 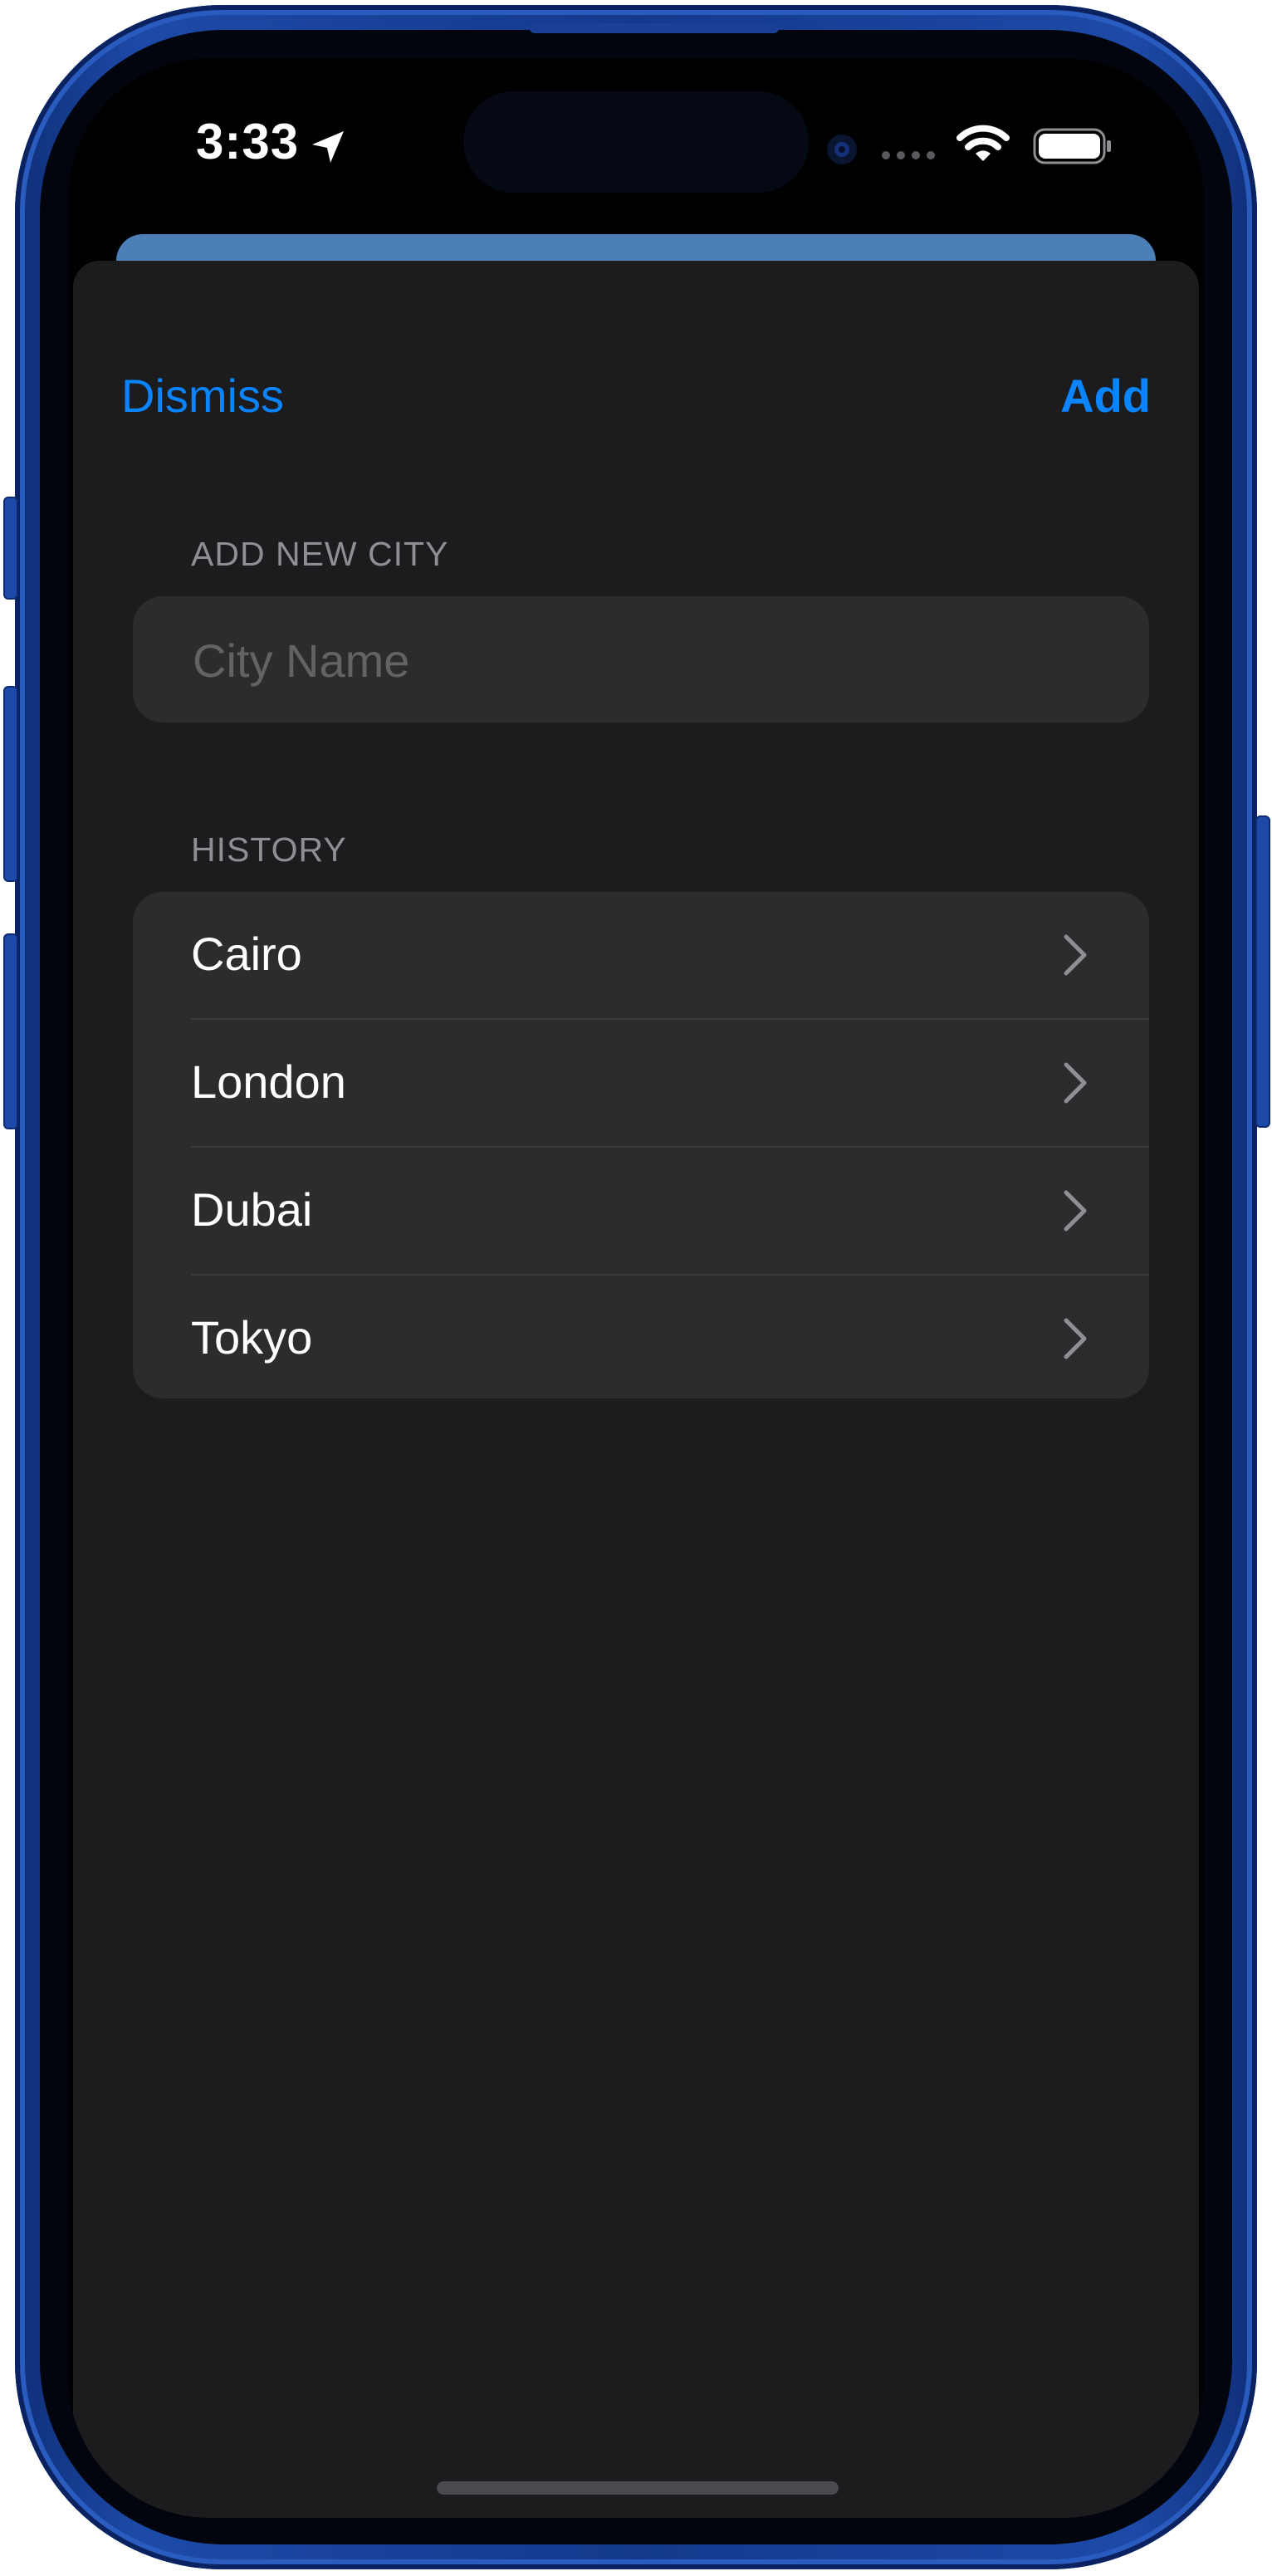 What do you see at coordinates (650, 660) in the screenshot?
I see `city-name-input` at bounding box center [650, 660].